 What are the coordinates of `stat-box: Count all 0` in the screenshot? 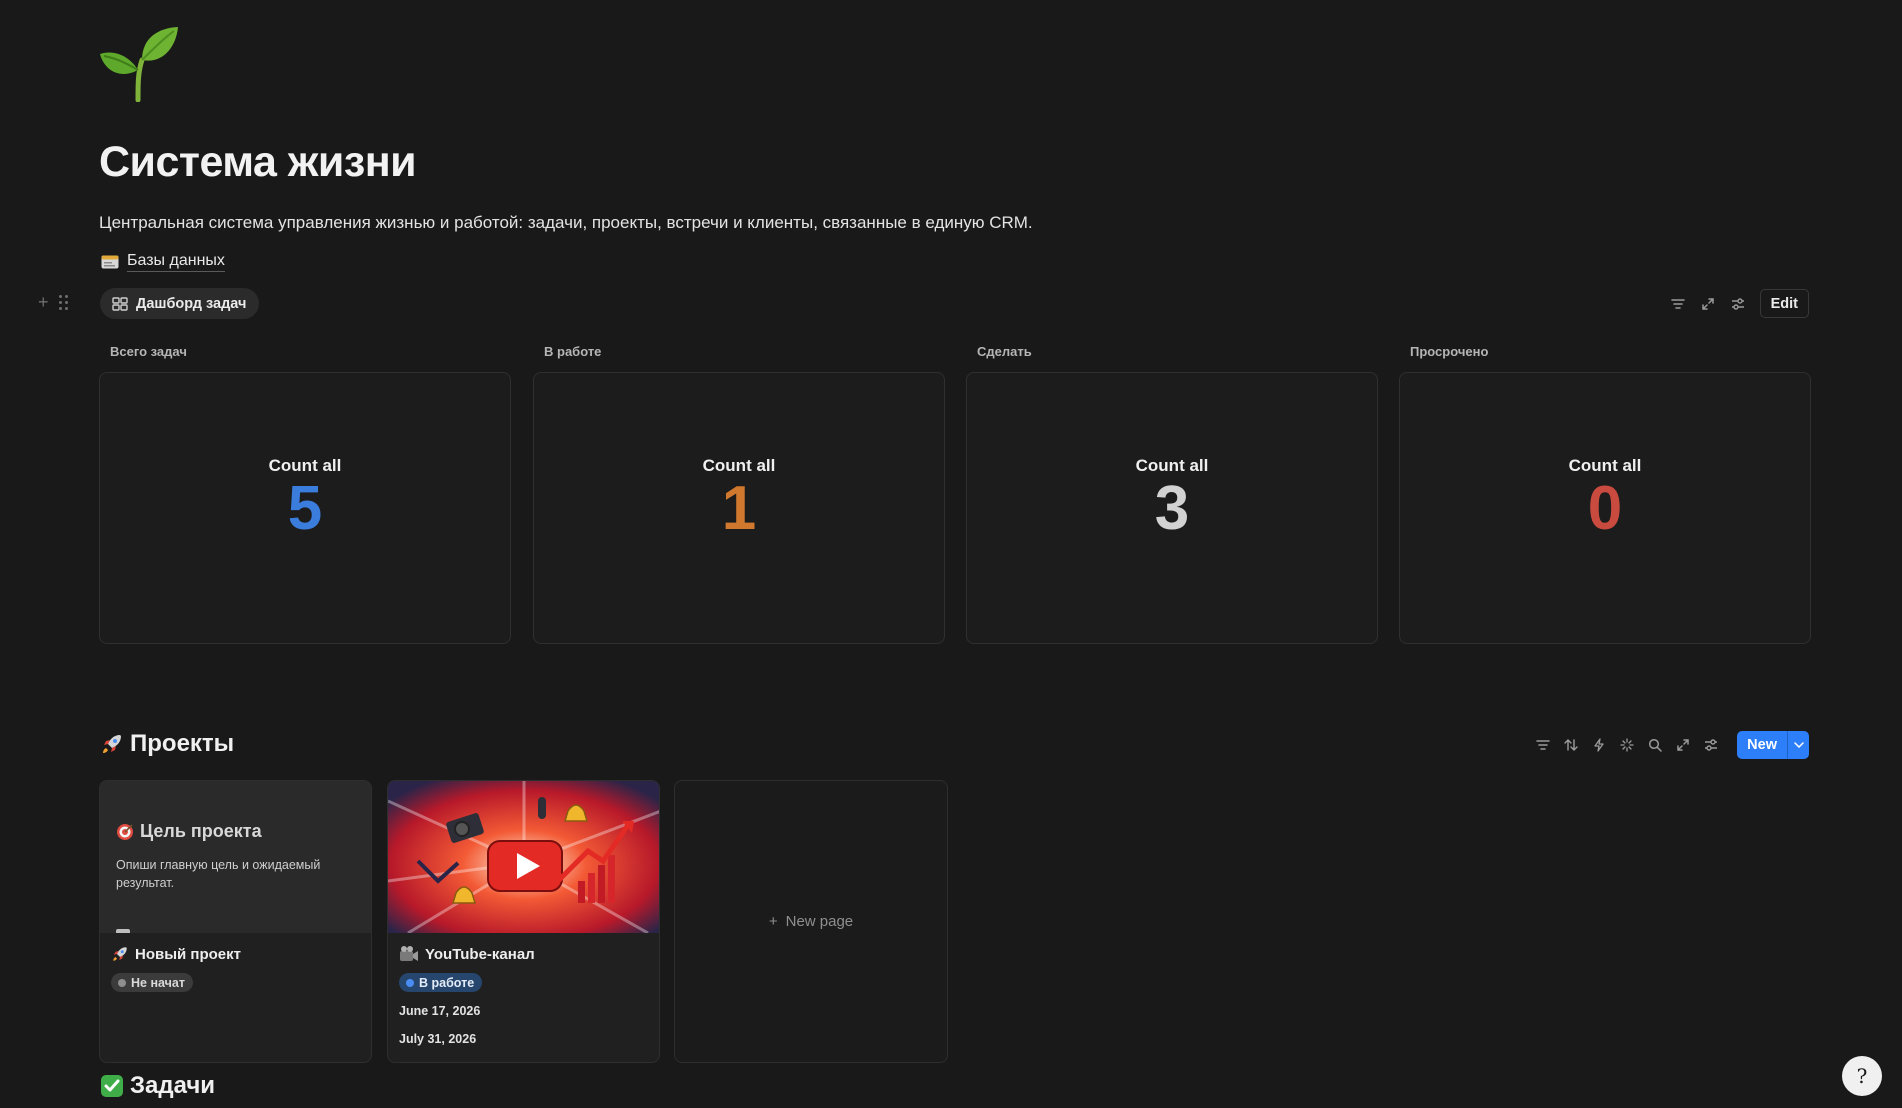 It's located at (1605, 508).